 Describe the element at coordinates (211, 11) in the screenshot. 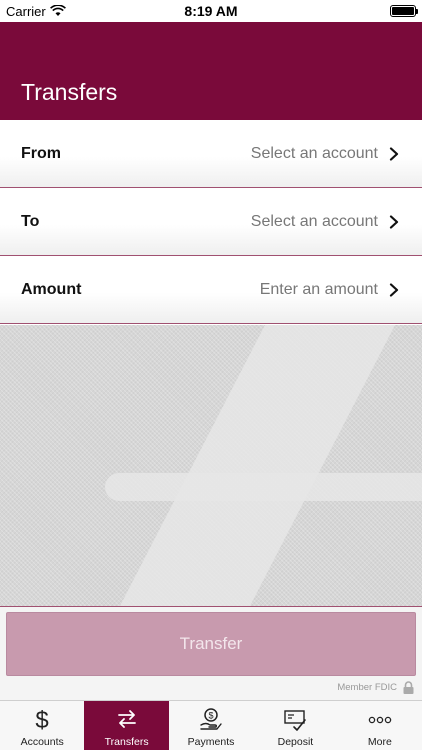

I see `status-bar: Carrier 8:19 AM` at that location.